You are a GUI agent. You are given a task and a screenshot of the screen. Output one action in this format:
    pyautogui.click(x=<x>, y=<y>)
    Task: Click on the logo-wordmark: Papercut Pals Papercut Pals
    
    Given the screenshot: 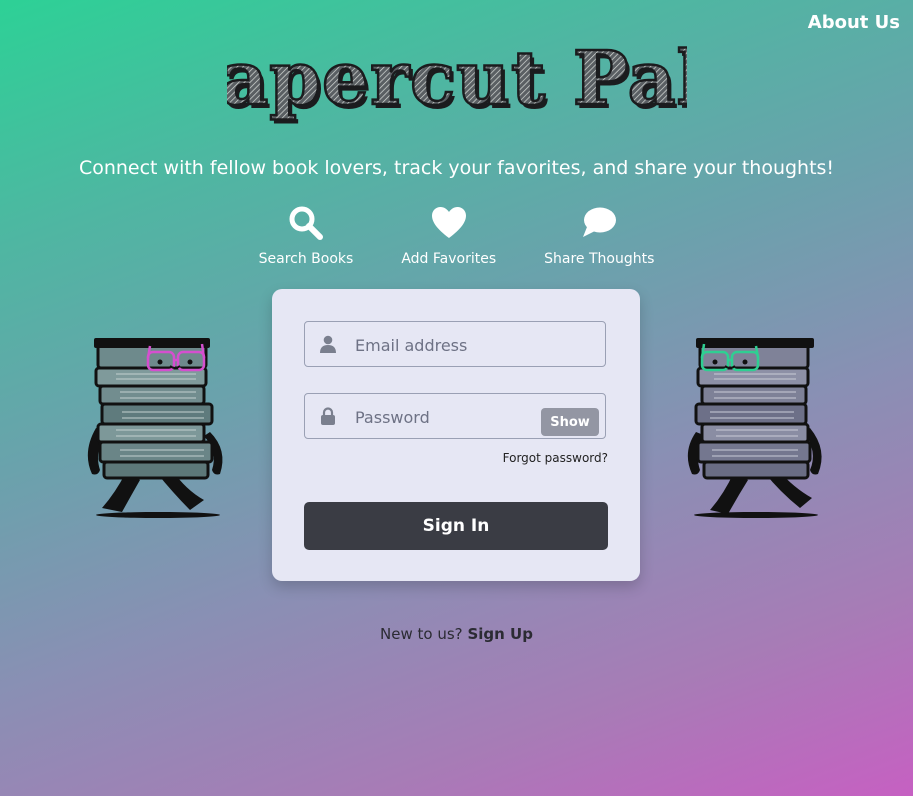 What is the action you would take?
    pyautogui.click(x=457, y=80)
    